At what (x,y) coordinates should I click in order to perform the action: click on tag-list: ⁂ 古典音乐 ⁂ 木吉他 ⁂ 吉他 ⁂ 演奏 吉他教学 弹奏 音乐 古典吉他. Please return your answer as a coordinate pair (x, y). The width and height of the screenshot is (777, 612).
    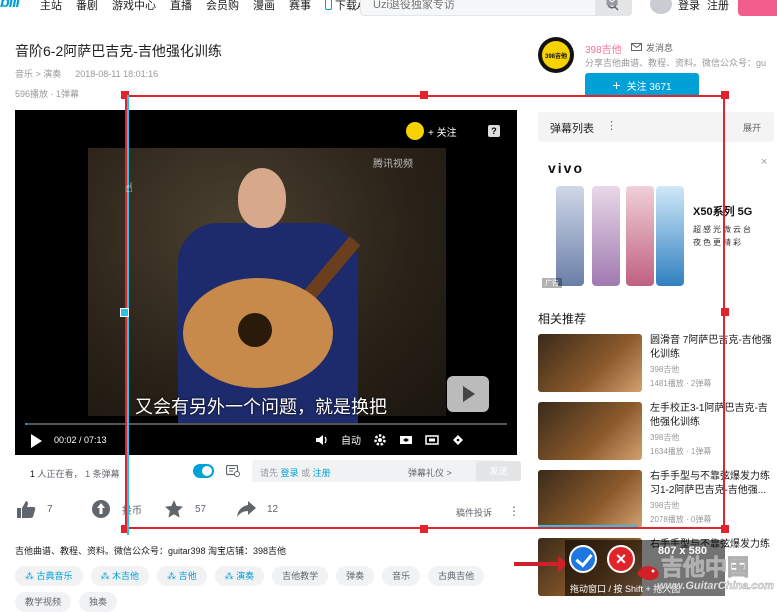
    Looking at the image, I should click on (255, 576).